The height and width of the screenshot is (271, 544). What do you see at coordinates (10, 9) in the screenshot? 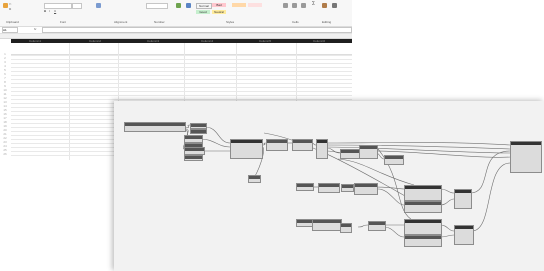
I see `copy-icon: ⧉` at bounding box center [10, 9].